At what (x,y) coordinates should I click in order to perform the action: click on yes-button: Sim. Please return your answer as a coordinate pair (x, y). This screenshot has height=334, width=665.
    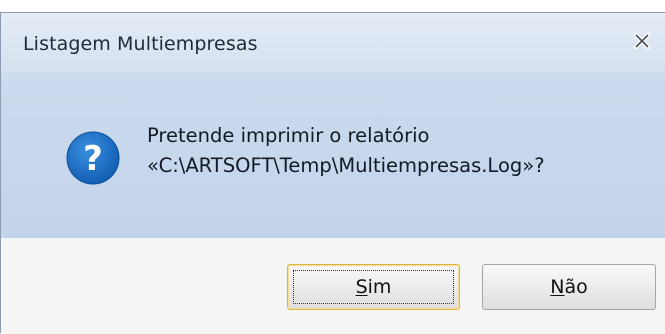
    Looking at the image, I should click on (373, 287).